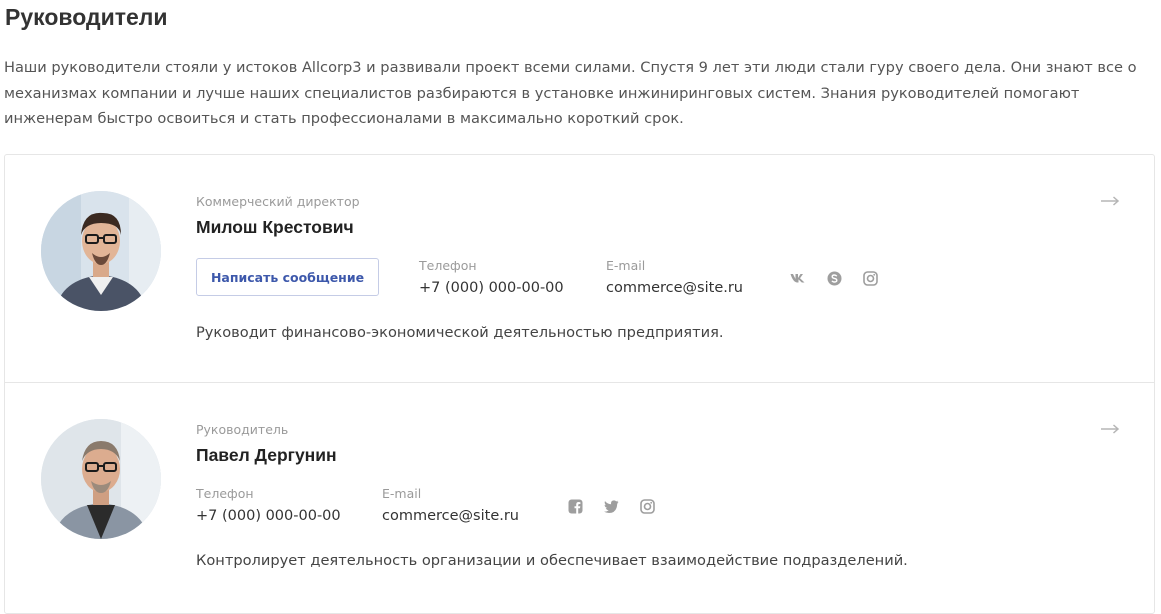  What do you see at coordinates (278, 201) in the screenshot?
I see `position-label: Коммерческий директор` at bounding box center [278, 201].